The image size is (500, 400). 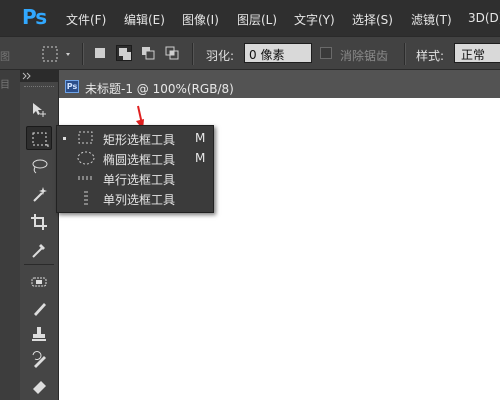 What do you see at coordinates (139, 140) in the screenshot?
I see `flyout-item-label: 矩形选框工具` at bounding box center [139, 140].